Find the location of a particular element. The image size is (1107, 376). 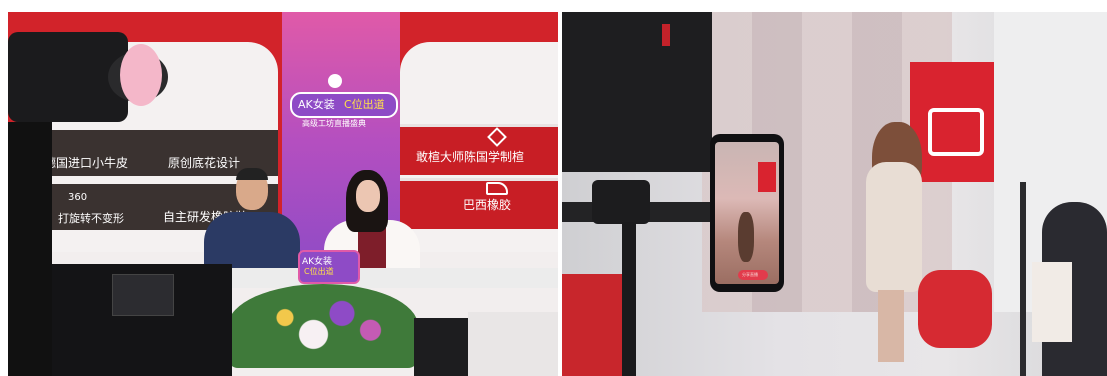

desk is located at coordinates (388, 278).